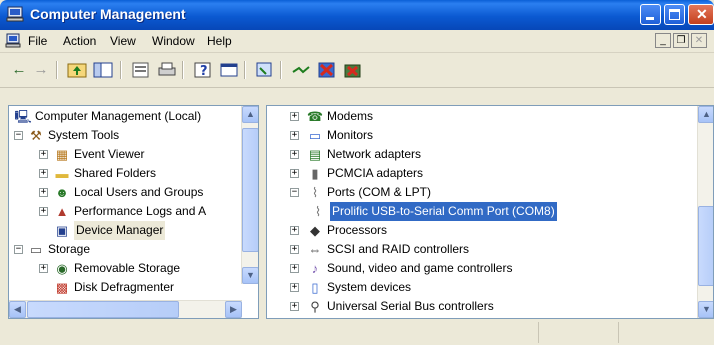 The height and width of the screenshot is (345, 714). What do you see at coordinates (490, 249) in the screenshot?
I see `tree-item: + ⇔ SCSI and RAID controllers` at bounding box center [490, 249].